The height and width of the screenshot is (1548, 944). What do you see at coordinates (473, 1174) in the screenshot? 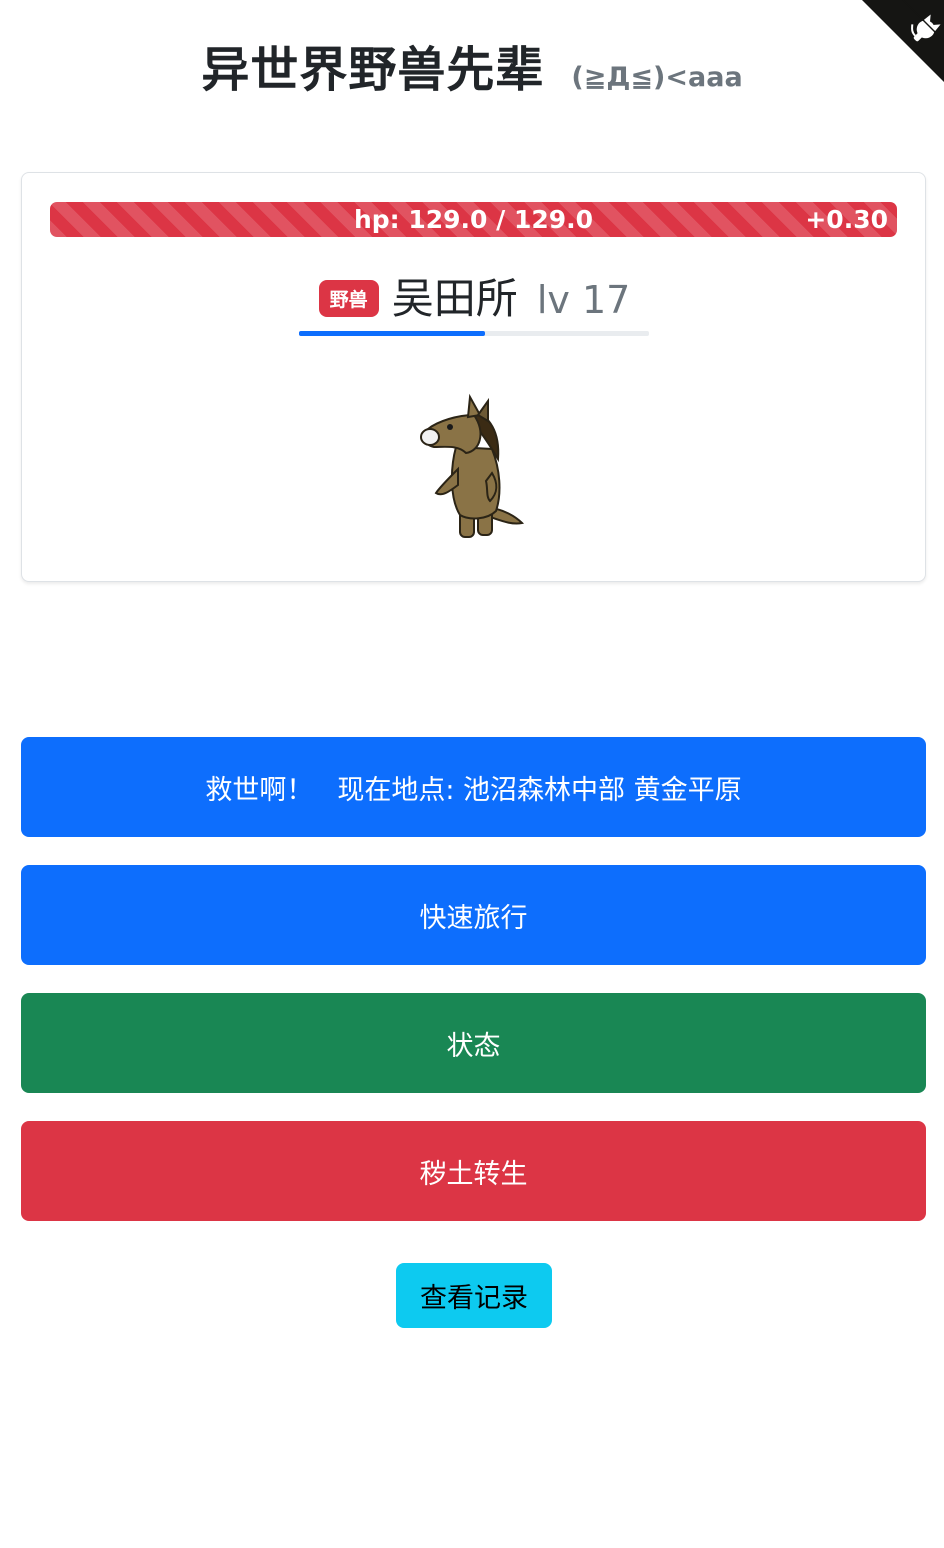
I see `reincarnate-label: 秽土转生` at bounding box center [473, 1174].